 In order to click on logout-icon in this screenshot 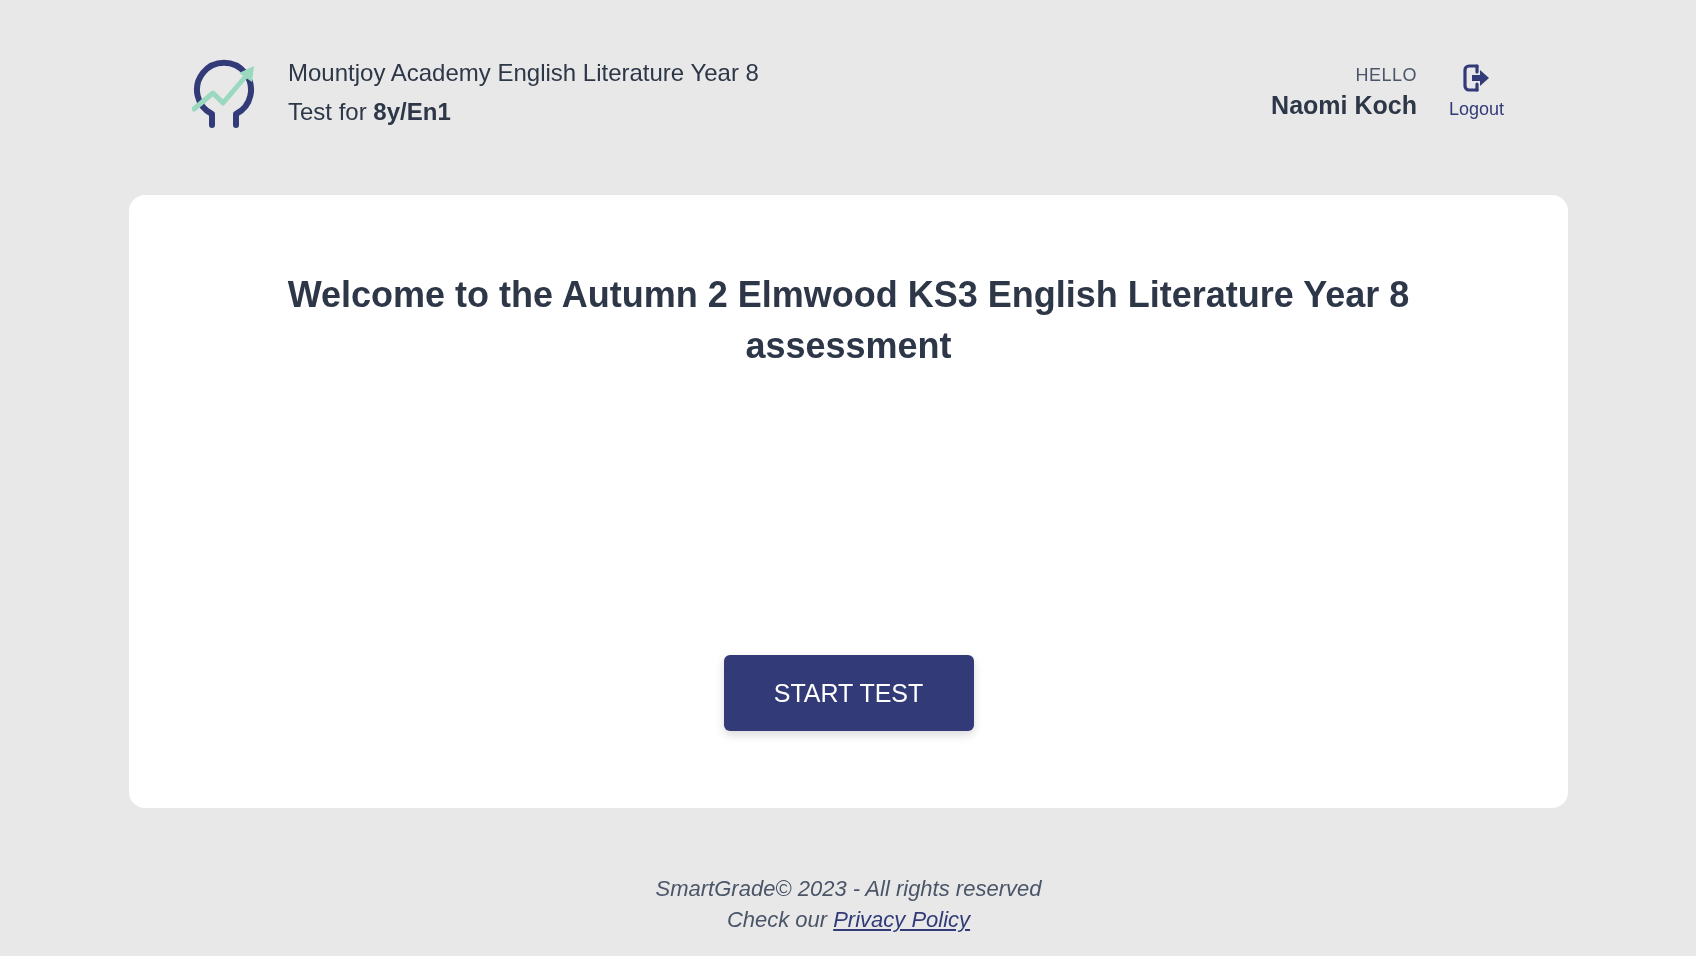, I will do `click(1476, 78)`.